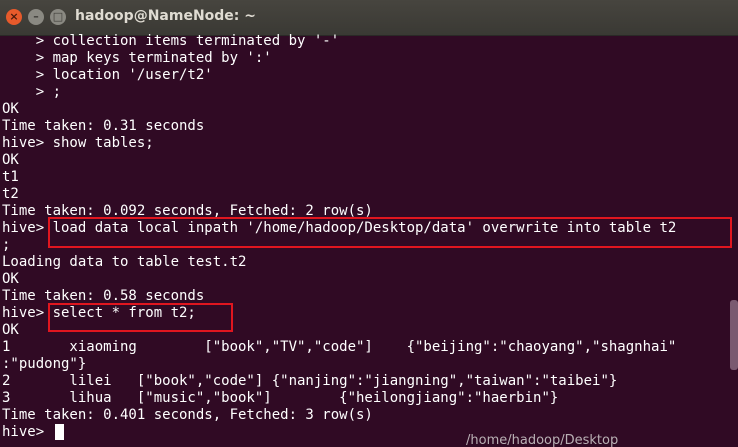 This screenshot has height=447, width=738. What do you see at coordinates (59, 432) in the screenshot?
I see `terminal-cursor` at bounding box center [59, 432].